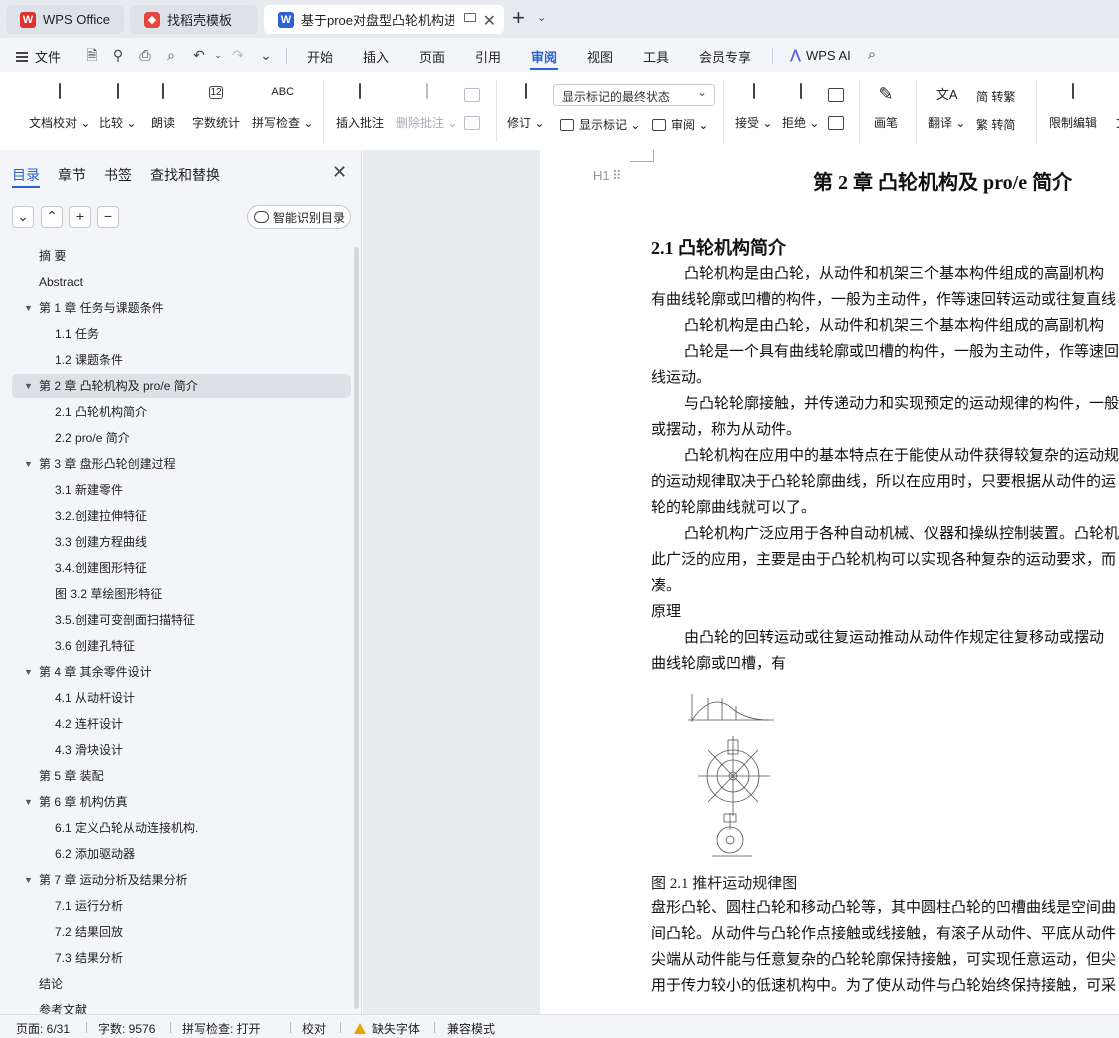  I want to click on tab-docer-templates: ◆ 找稻壳模板, so click(194, 19).